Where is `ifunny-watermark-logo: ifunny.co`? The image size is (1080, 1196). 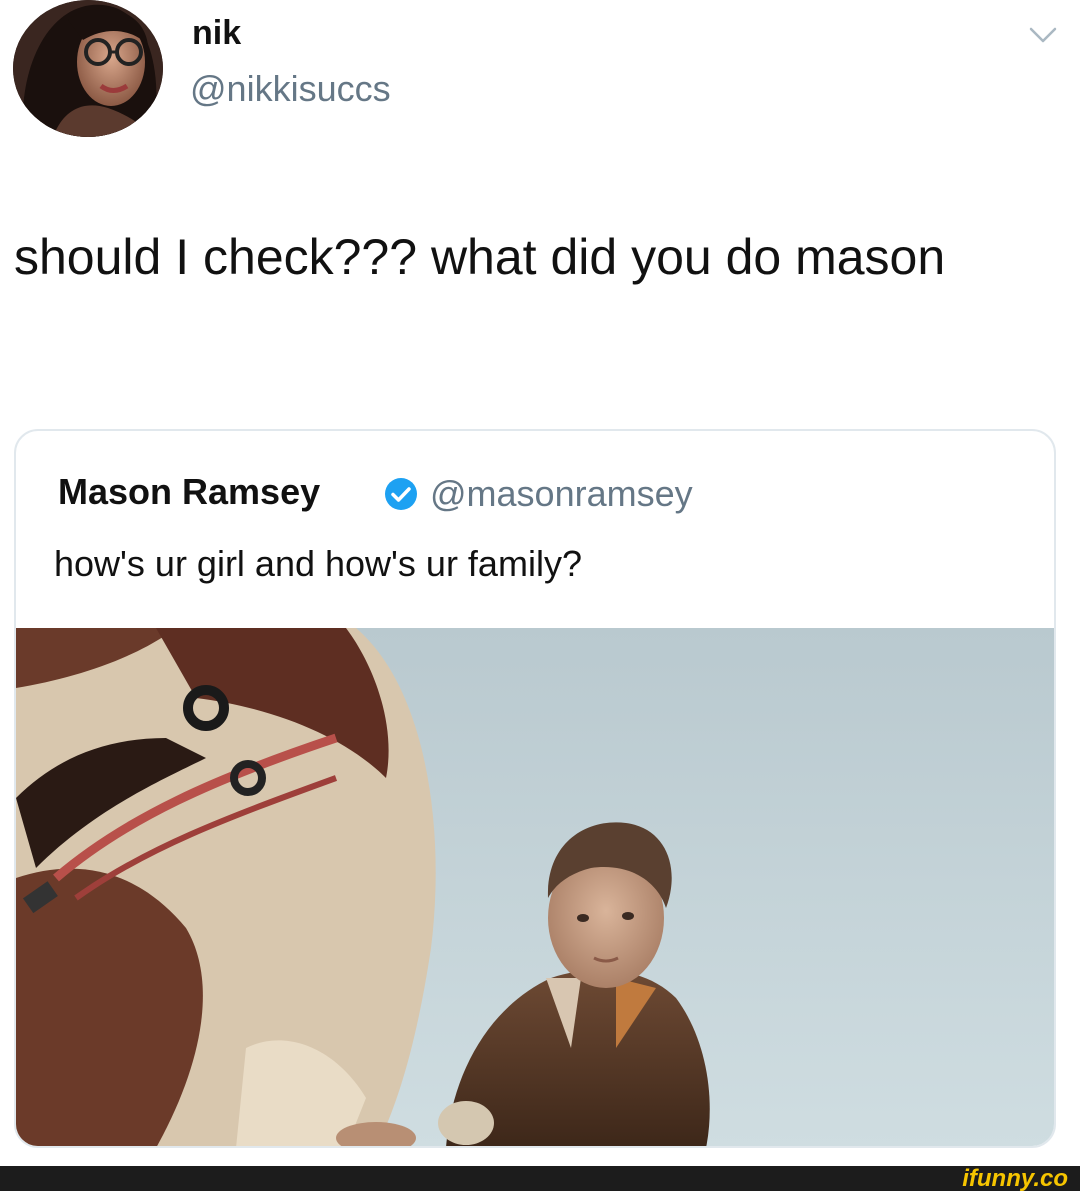 ifunny-watermark-logo: ifunny.co is located at coordinates (995, 1178).